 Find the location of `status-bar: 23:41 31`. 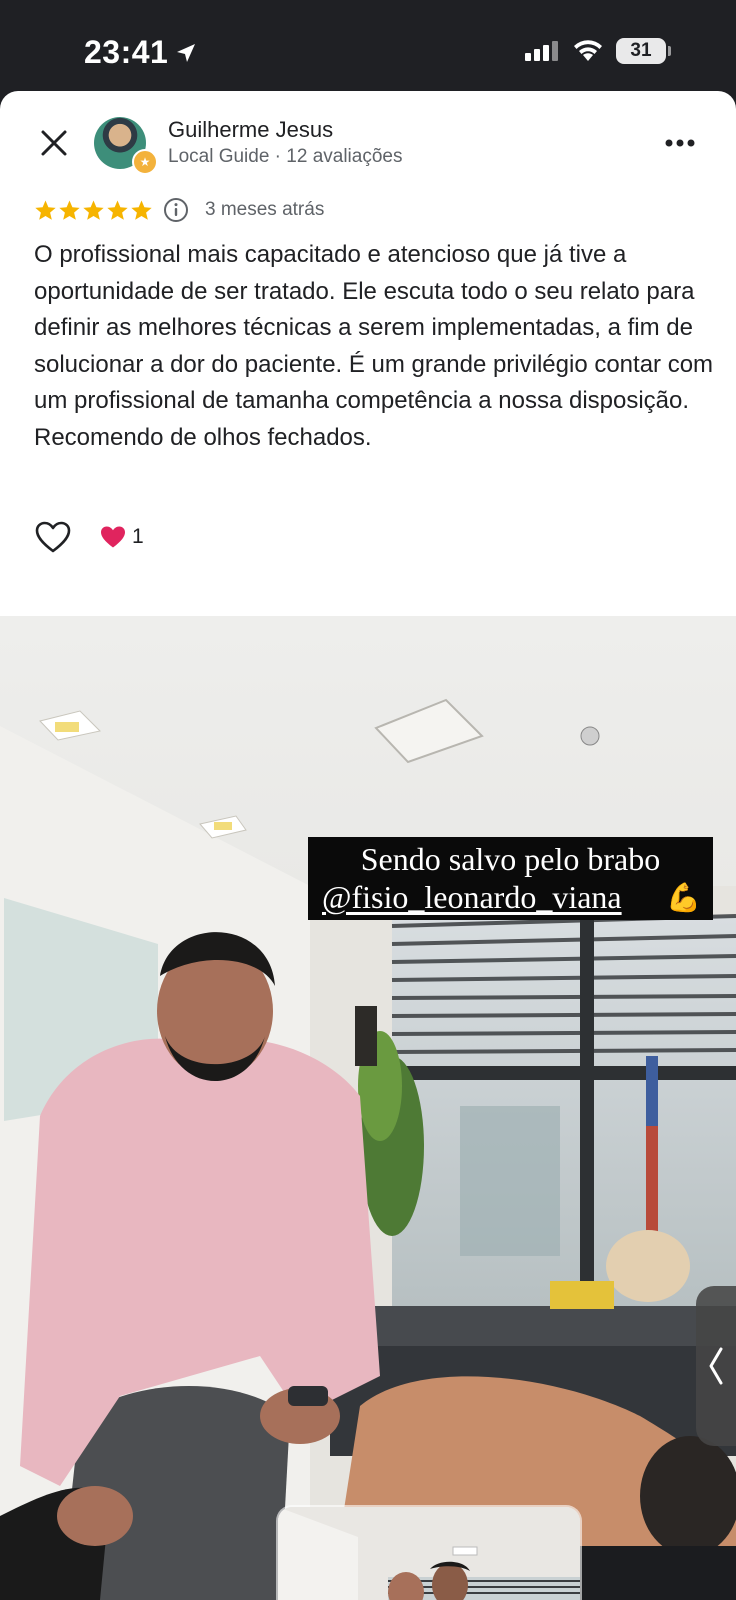

status-bar: 23:41 31 is located at coordinates (368, 46).